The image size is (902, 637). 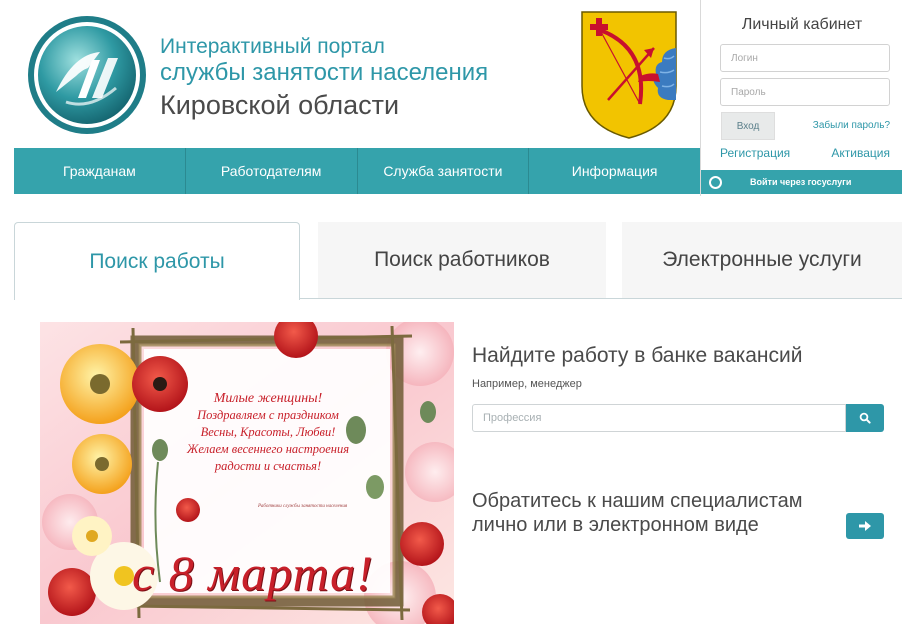 What do you see at coordinates (860, 153) in the screenshot?
I see `activate-link: Активация` at bounding box center [860, 153].